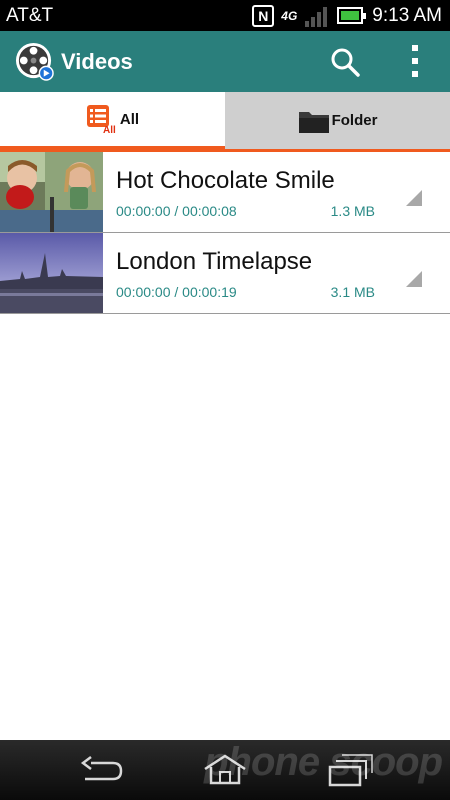  What do you see at coordinates (225, 15) in the screenshot?
I see `status-bar: AT&T N 4G 9:13 AM` at bounding box center [225, 15].